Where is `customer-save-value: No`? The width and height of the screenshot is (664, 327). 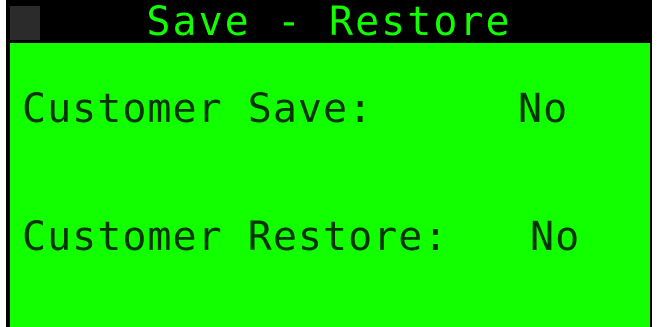 customer-save-value: No is located at coordinates (543, 109).